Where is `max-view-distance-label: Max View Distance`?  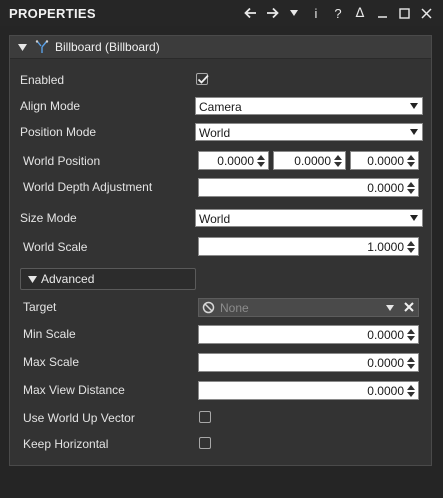 max-view-distance-label: Max View Distance is located at coordinates (74, 390).